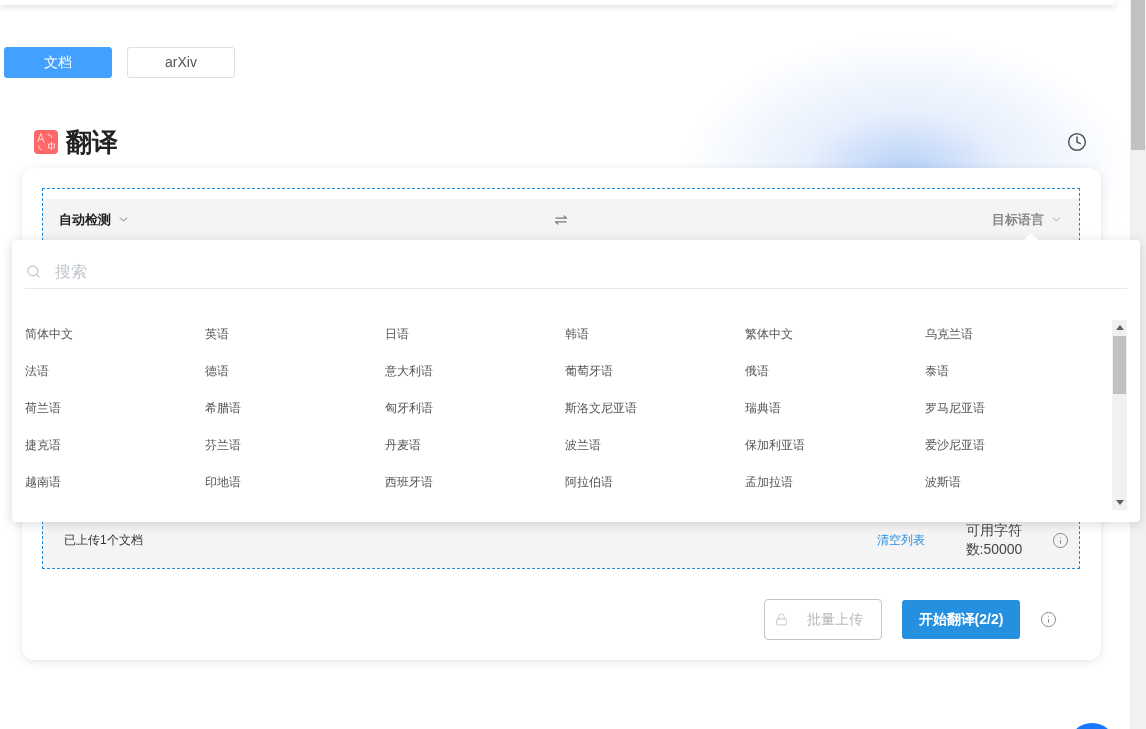 This screenshot has width=1146, height=729. I want to click on character-quota-text: 可用字符数:50000, so click(994, 540).